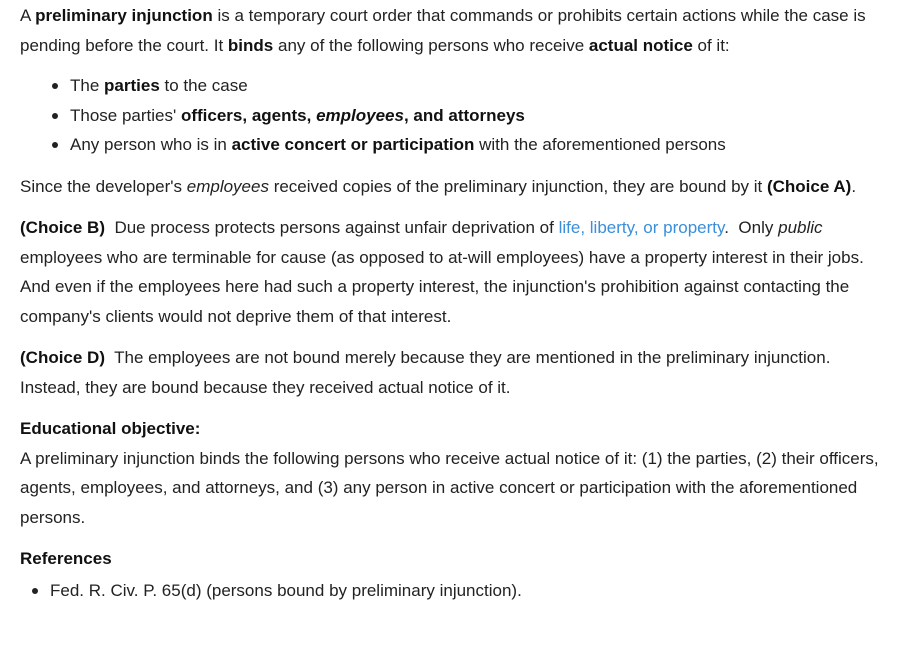  I want to click on list-item-bold-part: , and attorneys, so click(464, 115).